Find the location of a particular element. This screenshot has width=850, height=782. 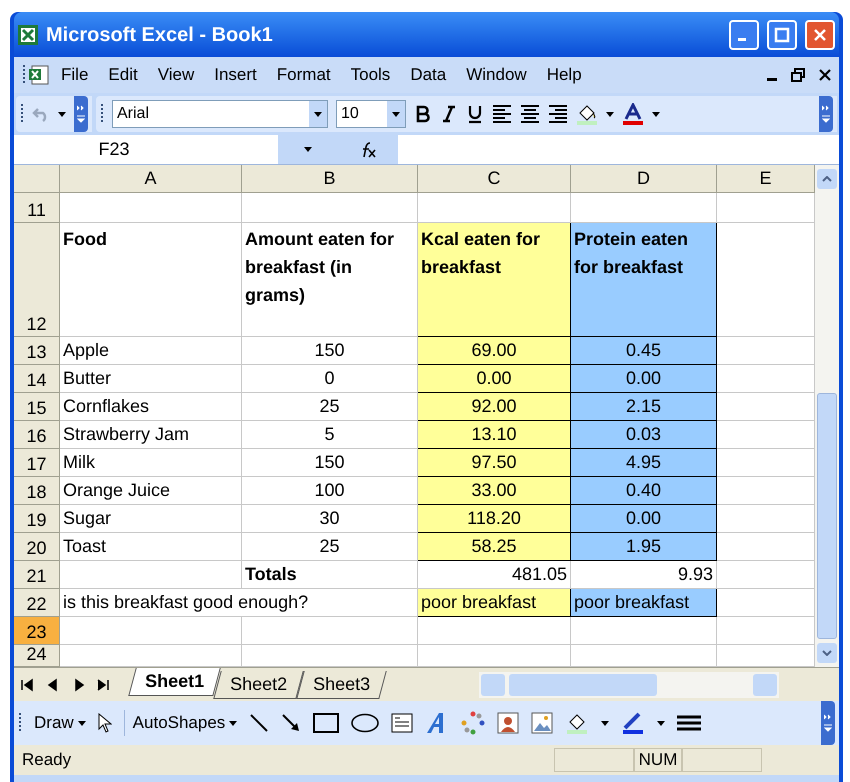

num-lock-indicator: NUM is located at coordinates (658, 760).